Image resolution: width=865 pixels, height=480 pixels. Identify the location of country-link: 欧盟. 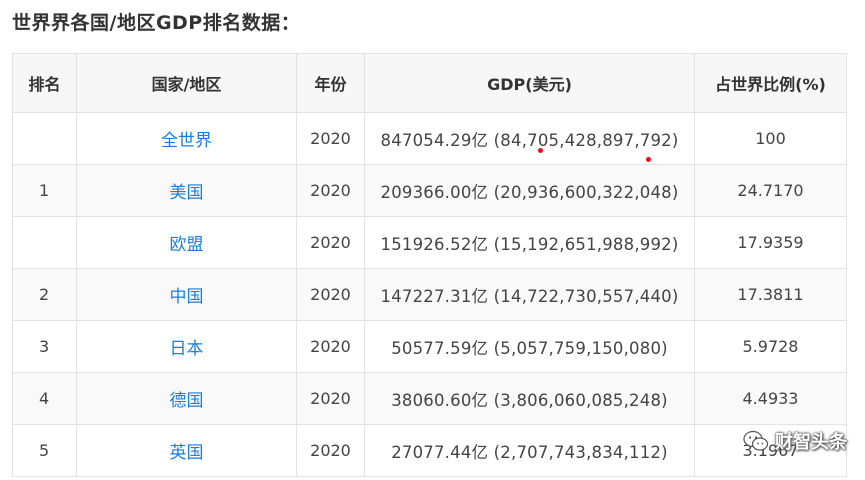
(187, 245).